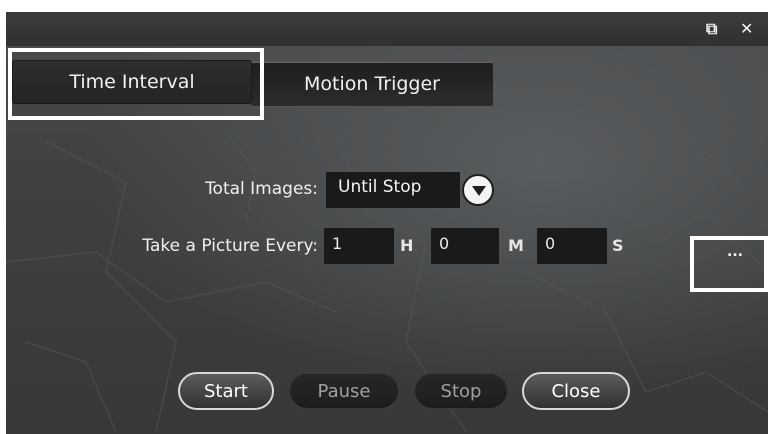 This screenshot has width=768, height=434. What do you see at coordinates (407, 245) in the screenshot?
I see `hours-unit: H` at bounding box center [407, 245].